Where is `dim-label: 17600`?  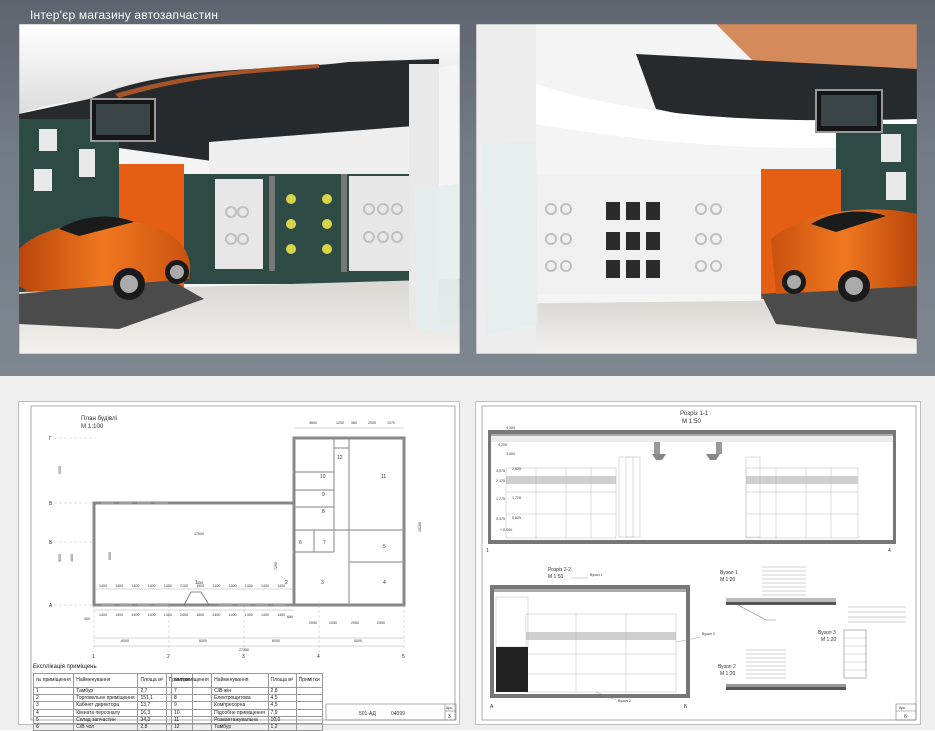
dim-label: 17600 is located at coordinates (199, 534).